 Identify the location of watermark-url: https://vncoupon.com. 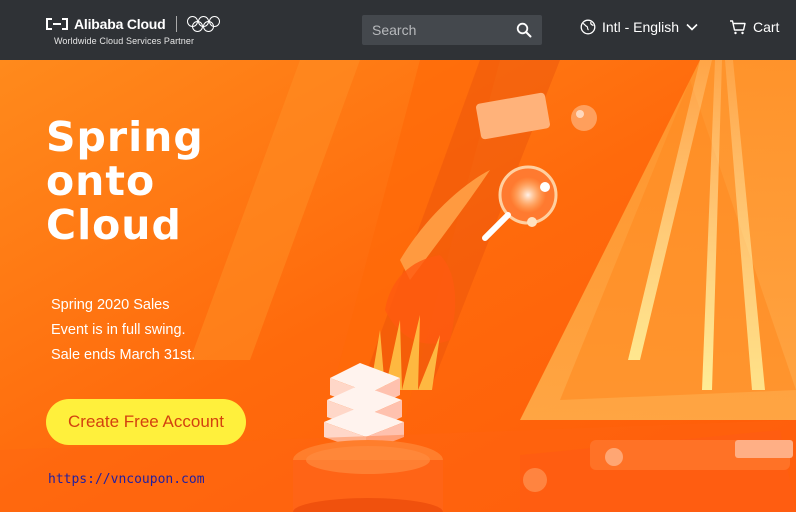
(126, 479).